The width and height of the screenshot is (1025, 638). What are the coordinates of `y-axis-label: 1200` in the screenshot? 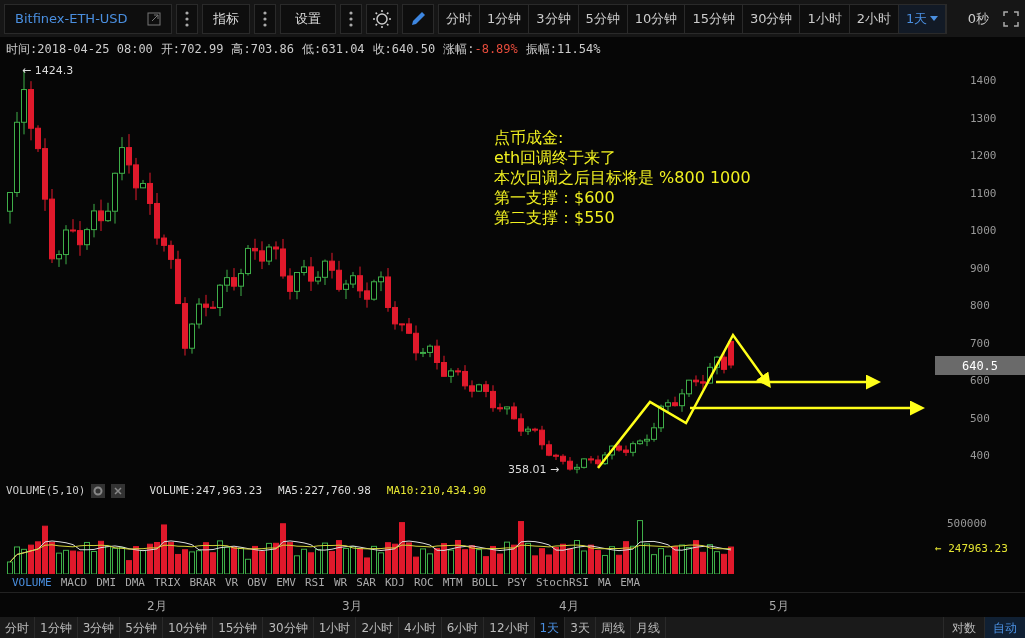 It's located at (983, 156).